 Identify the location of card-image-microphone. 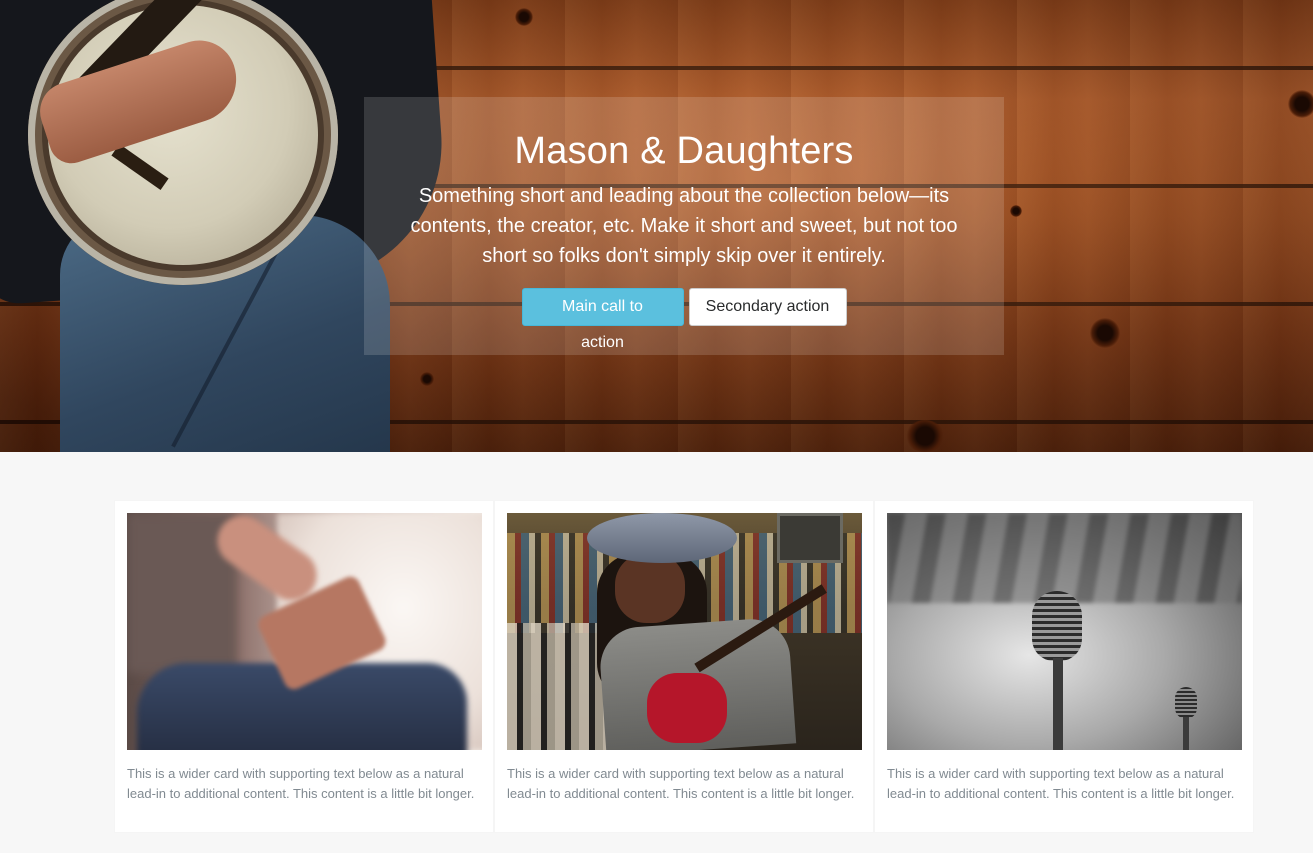
(1064, 631).